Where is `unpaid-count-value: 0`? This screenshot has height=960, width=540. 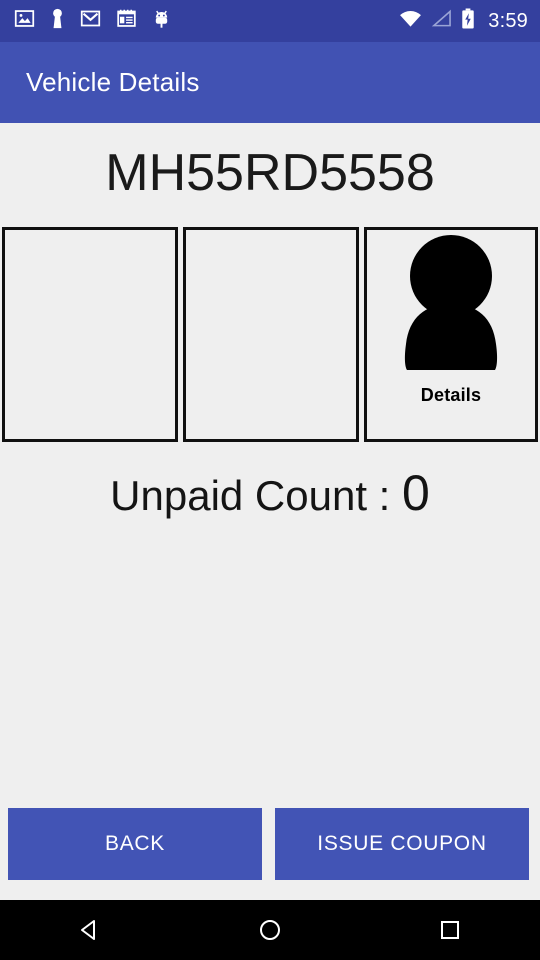 unpaid-count-value: 0 is located at coordinates (416, 493).